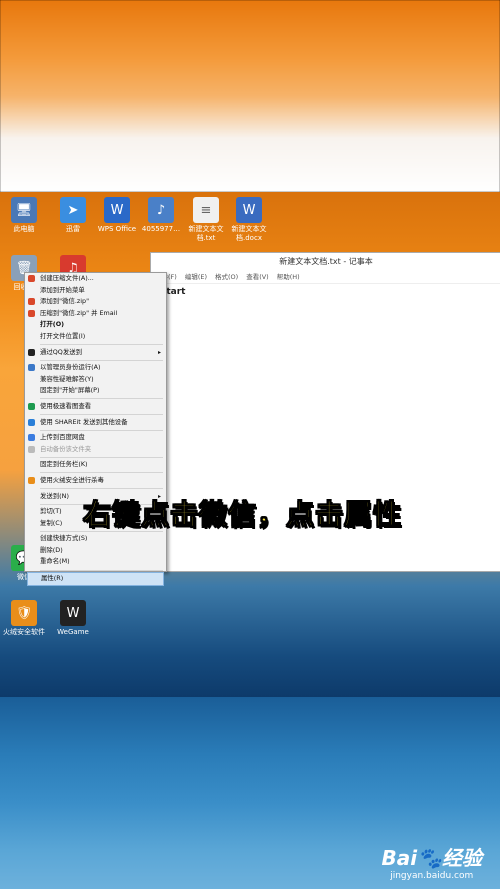 The height and width of the screenshot is (889, 500). I want to click on menu-item-label: 复制(C), so click(51, 522).